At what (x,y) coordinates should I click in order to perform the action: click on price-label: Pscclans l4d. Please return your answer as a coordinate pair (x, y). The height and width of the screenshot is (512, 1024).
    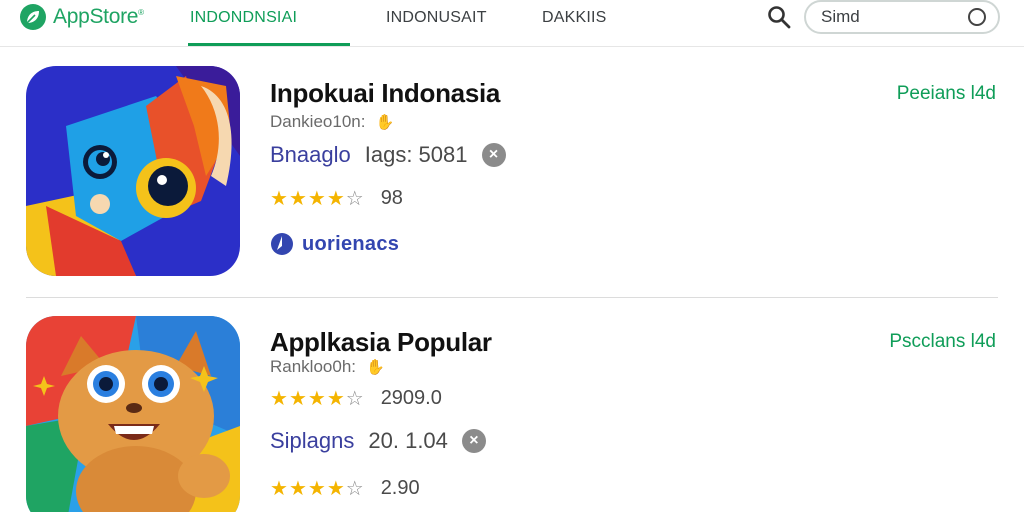
    Looking at the image, I should click on (942, 342).